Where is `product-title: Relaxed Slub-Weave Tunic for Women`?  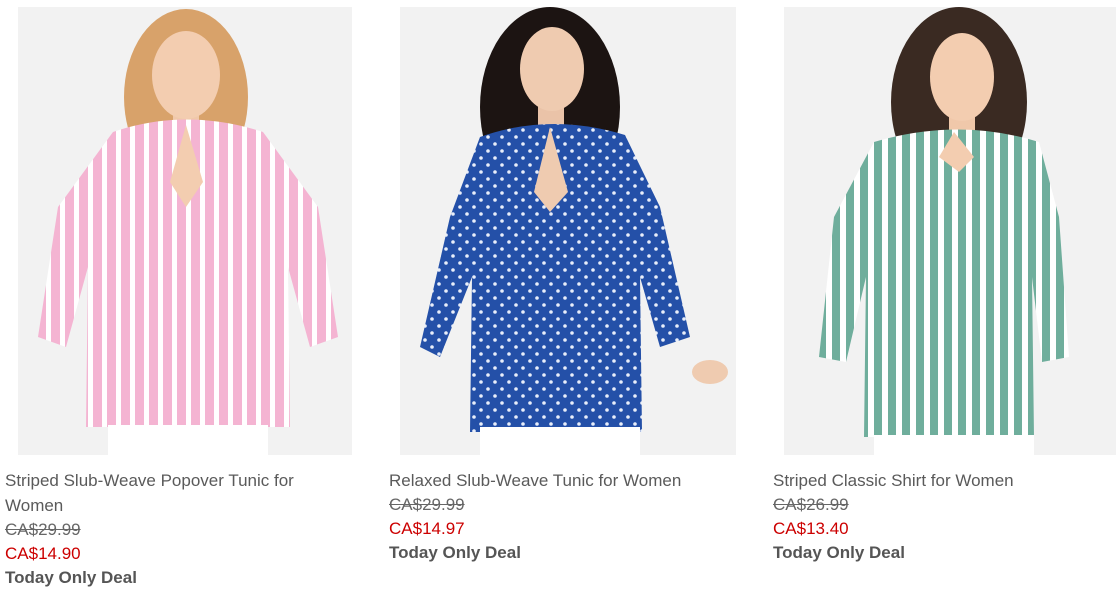
product-title: Relaxed Slub-Weave Tunic for Women is located at coordinates (554, 480).